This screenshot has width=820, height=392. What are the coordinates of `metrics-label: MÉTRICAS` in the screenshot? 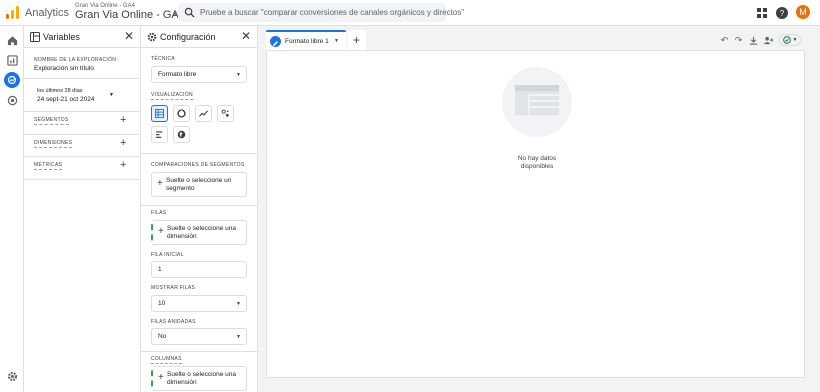 It's located at (48, 166).